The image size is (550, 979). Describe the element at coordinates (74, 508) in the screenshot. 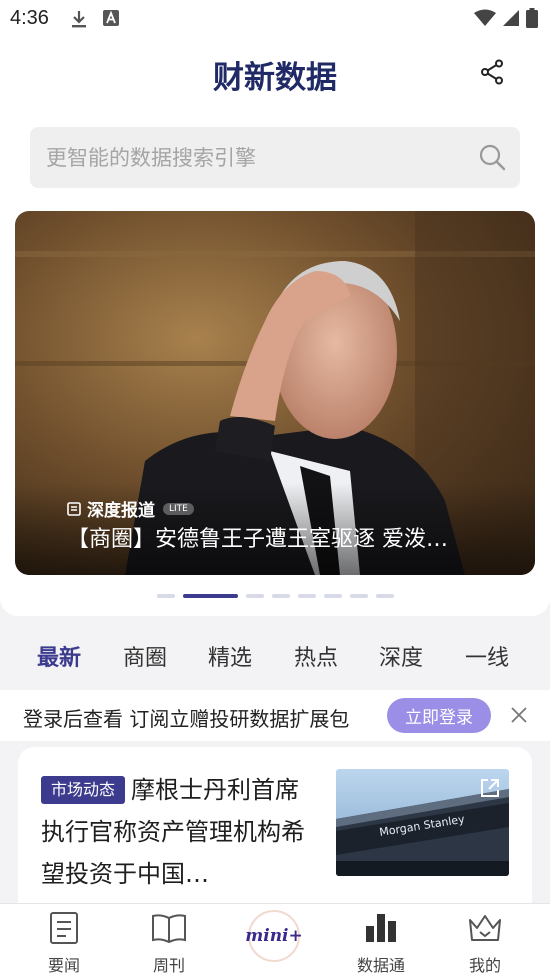

I see `article-icon` at that location.